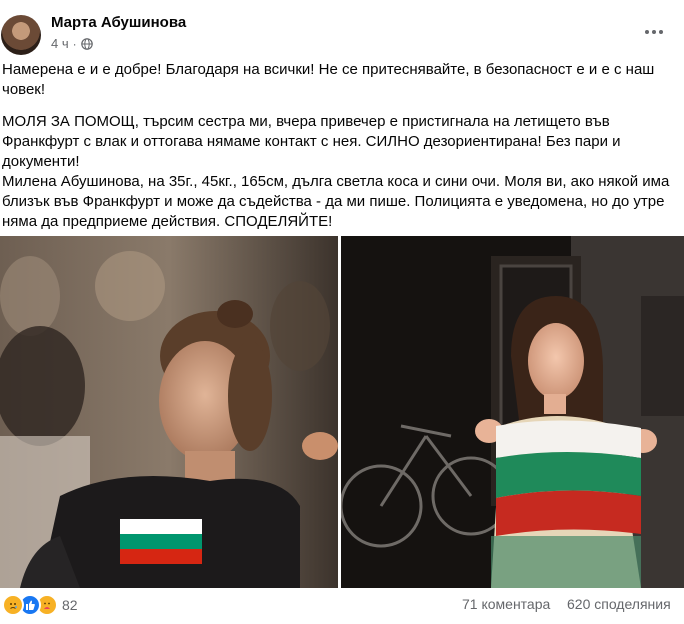 Image resolution: width=684 pixels, height=624 pixels. I want to click on post-meta: 4 ч ·, so click(72, 43).